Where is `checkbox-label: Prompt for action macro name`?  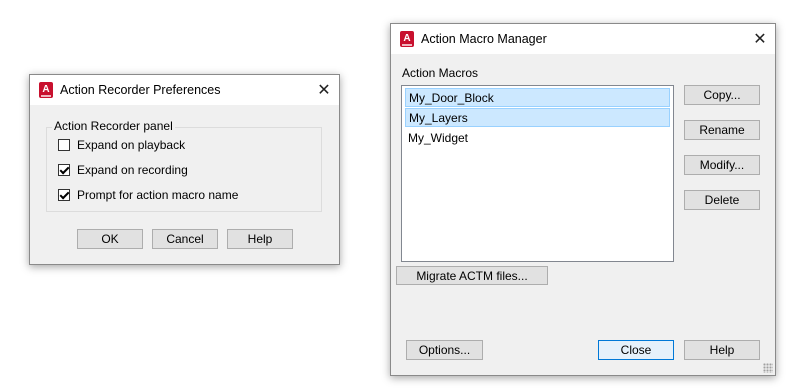 checkbox-label: Prompt for action macro name is located at coordinates (158, 195).